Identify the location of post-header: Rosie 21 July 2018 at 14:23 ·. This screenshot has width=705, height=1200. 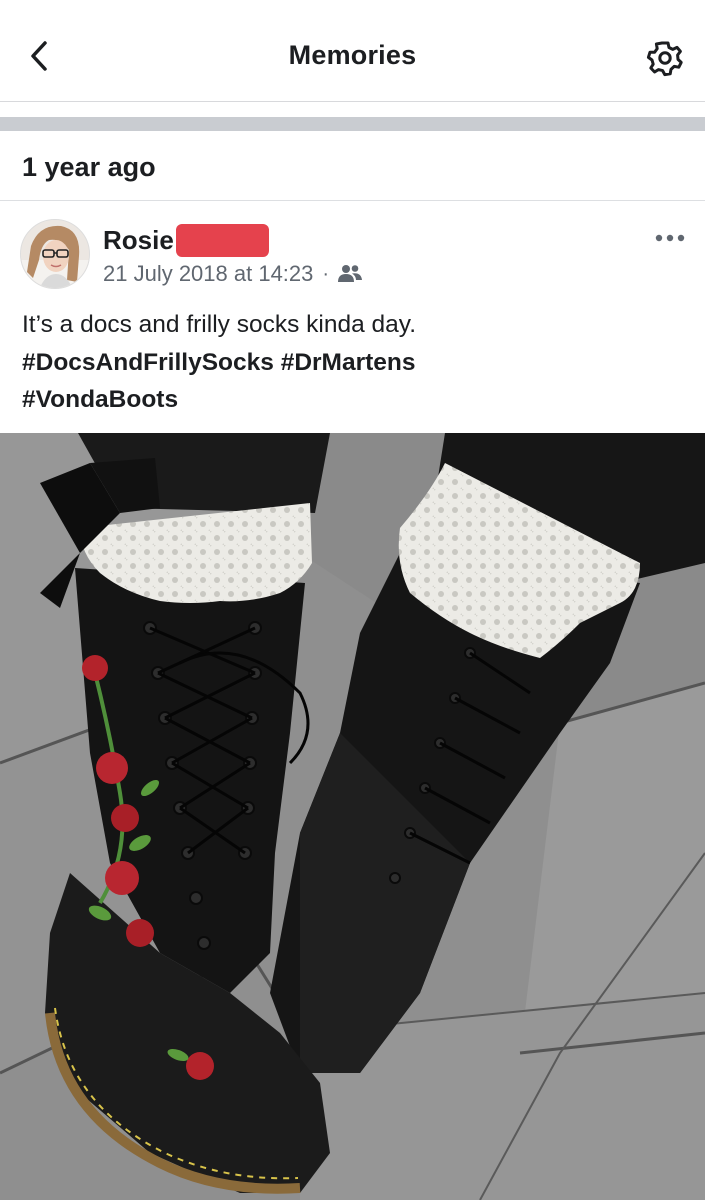
(352, 246).